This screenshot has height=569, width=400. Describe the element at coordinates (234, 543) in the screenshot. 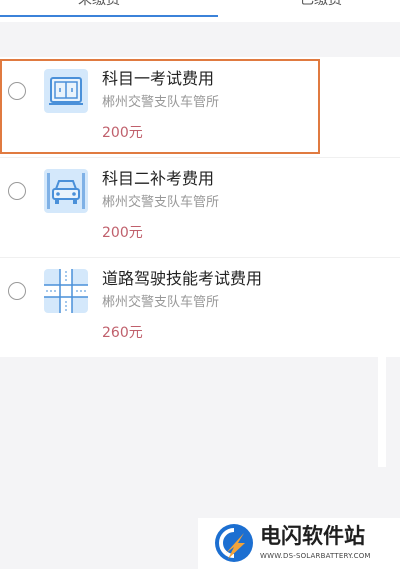

I see `lightning-logo-icon` at that location.